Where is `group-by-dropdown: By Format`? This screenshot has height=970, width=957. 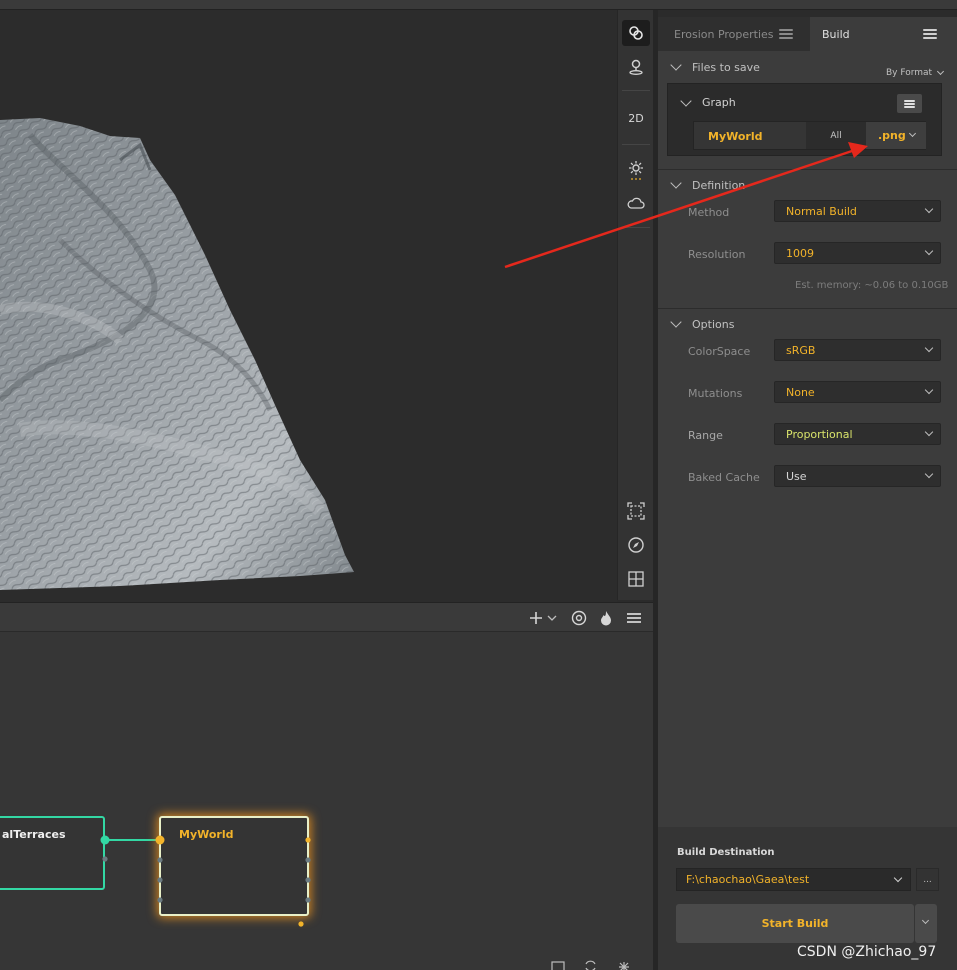
group-by-dropdown: By Format is located at coordinates (915, 72).